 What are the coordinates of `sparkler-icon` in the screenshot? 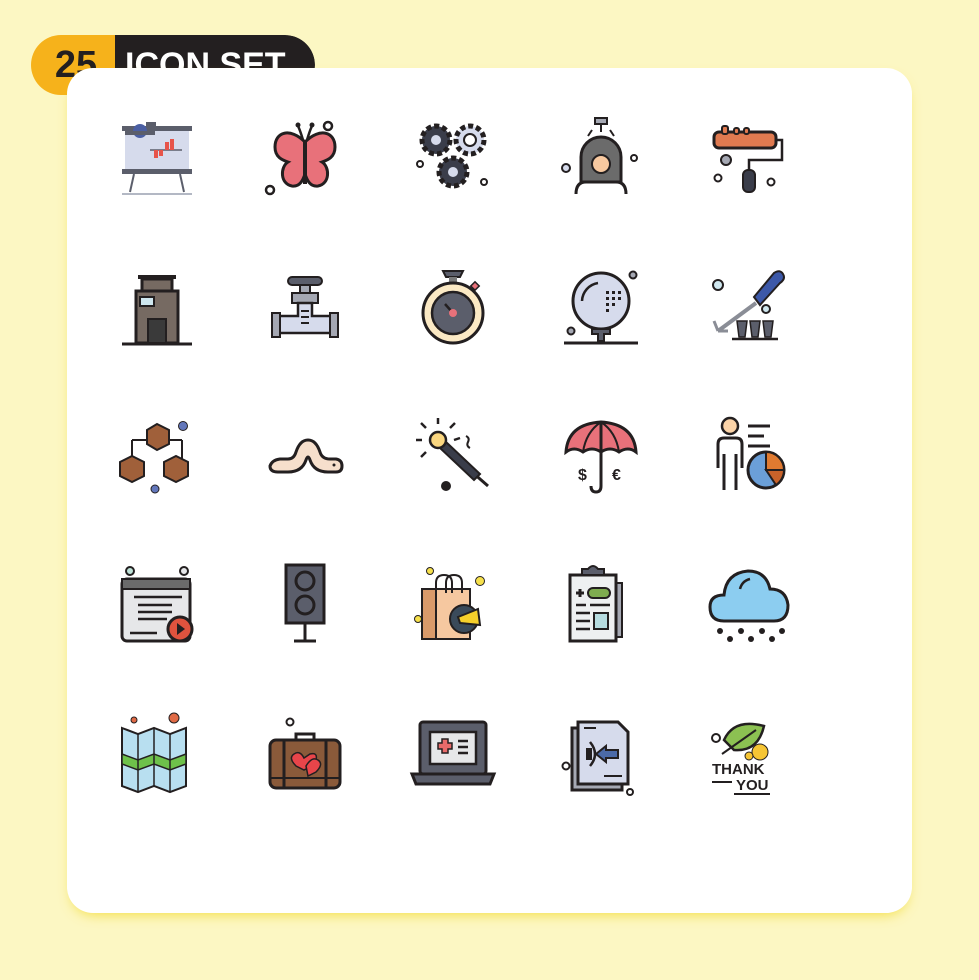 It's located at (452, 454).